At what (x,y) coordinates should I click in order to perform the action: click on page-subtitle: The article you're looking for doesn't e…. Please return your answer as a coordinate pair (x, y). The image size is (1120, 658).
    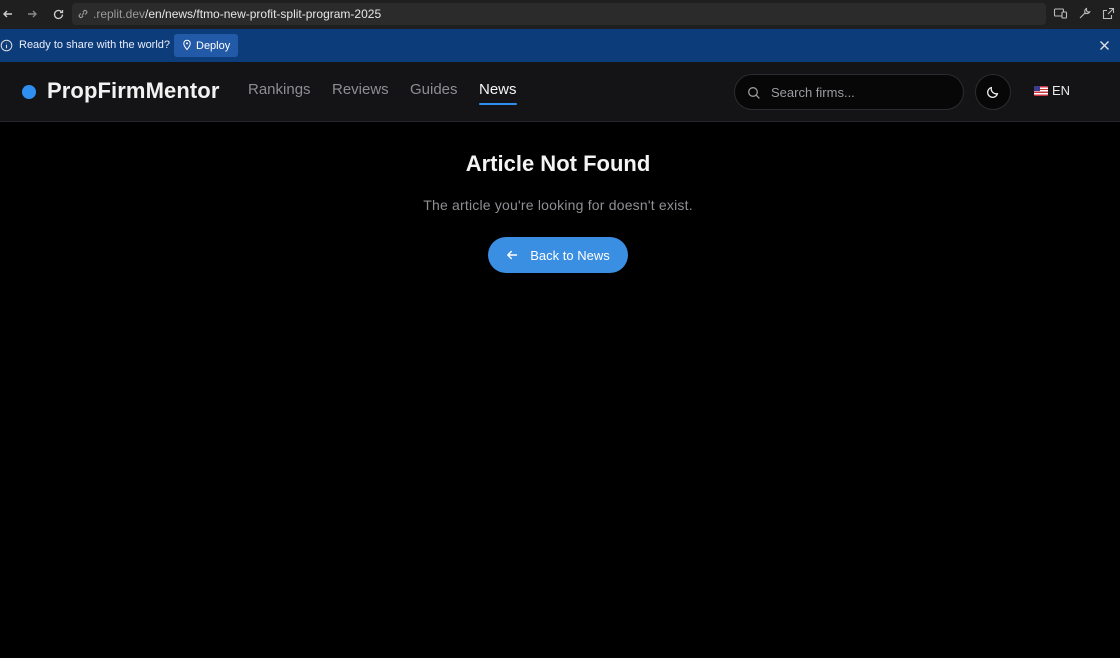
    Looking at the image, I should click on (558, 205).